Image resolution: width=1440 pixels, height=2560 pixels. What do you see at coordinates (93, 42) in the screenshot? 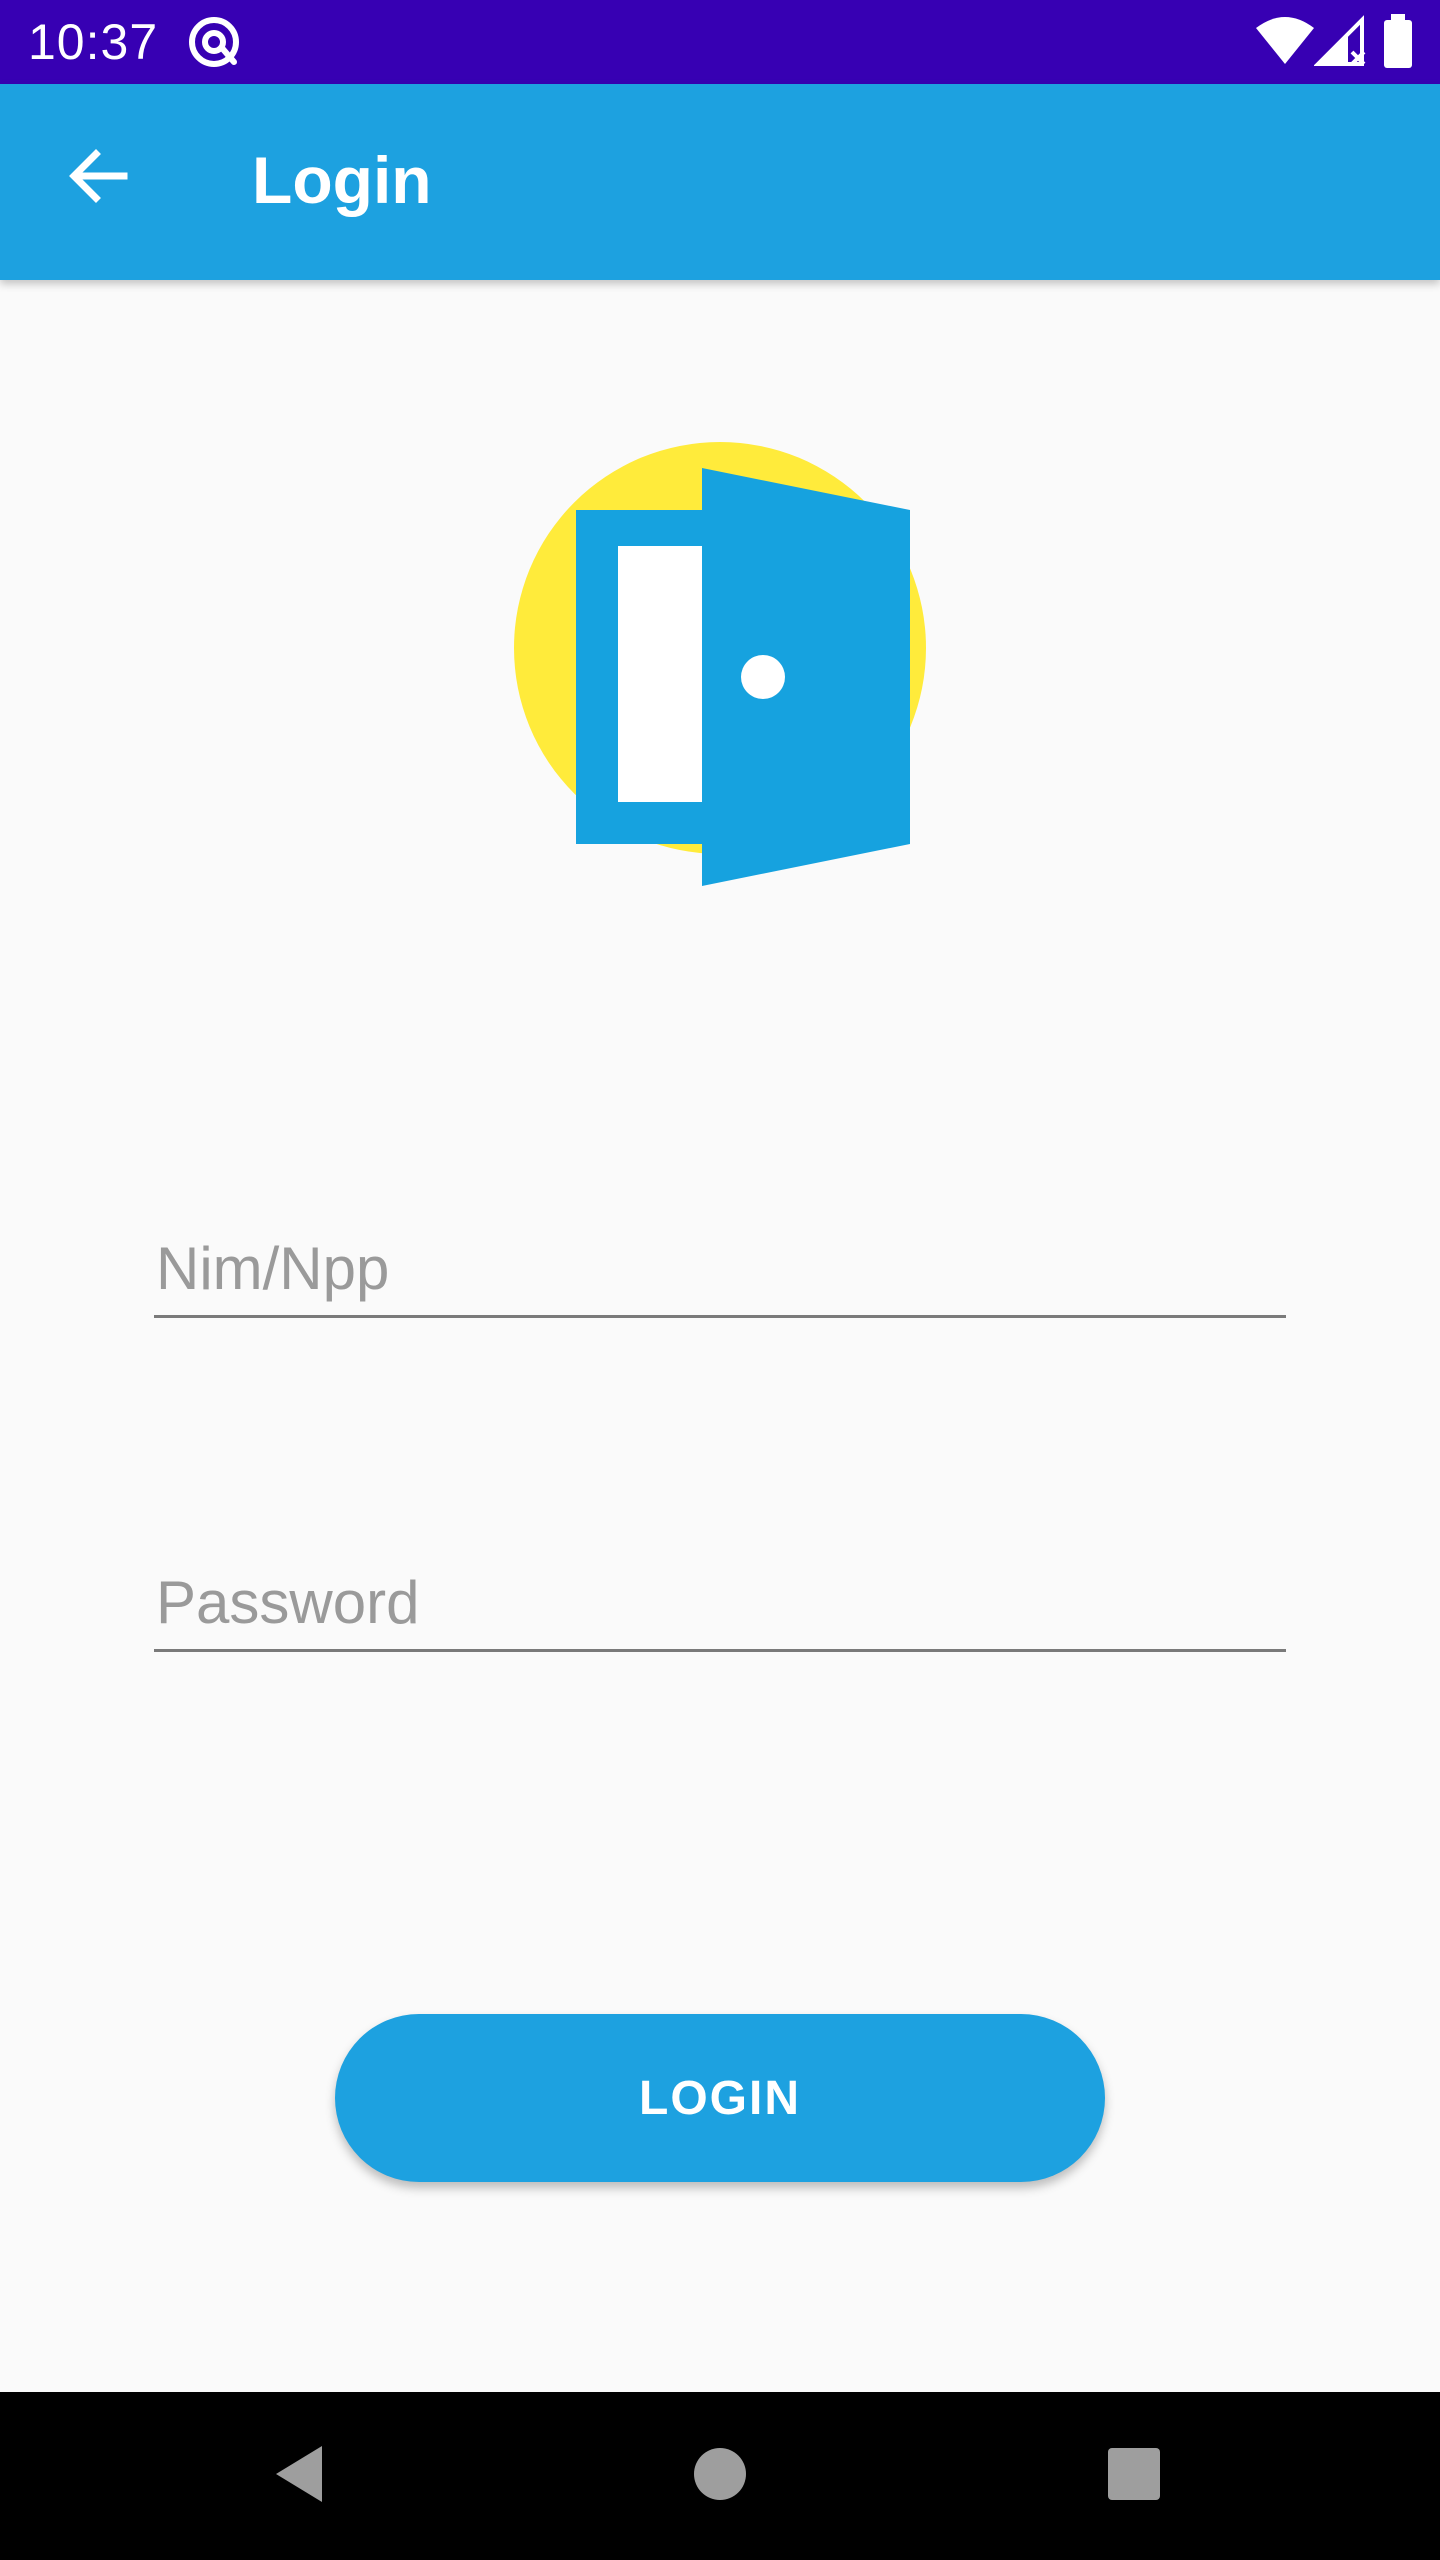
I see `status-time: 10:37` at bounding box center [93, 42].